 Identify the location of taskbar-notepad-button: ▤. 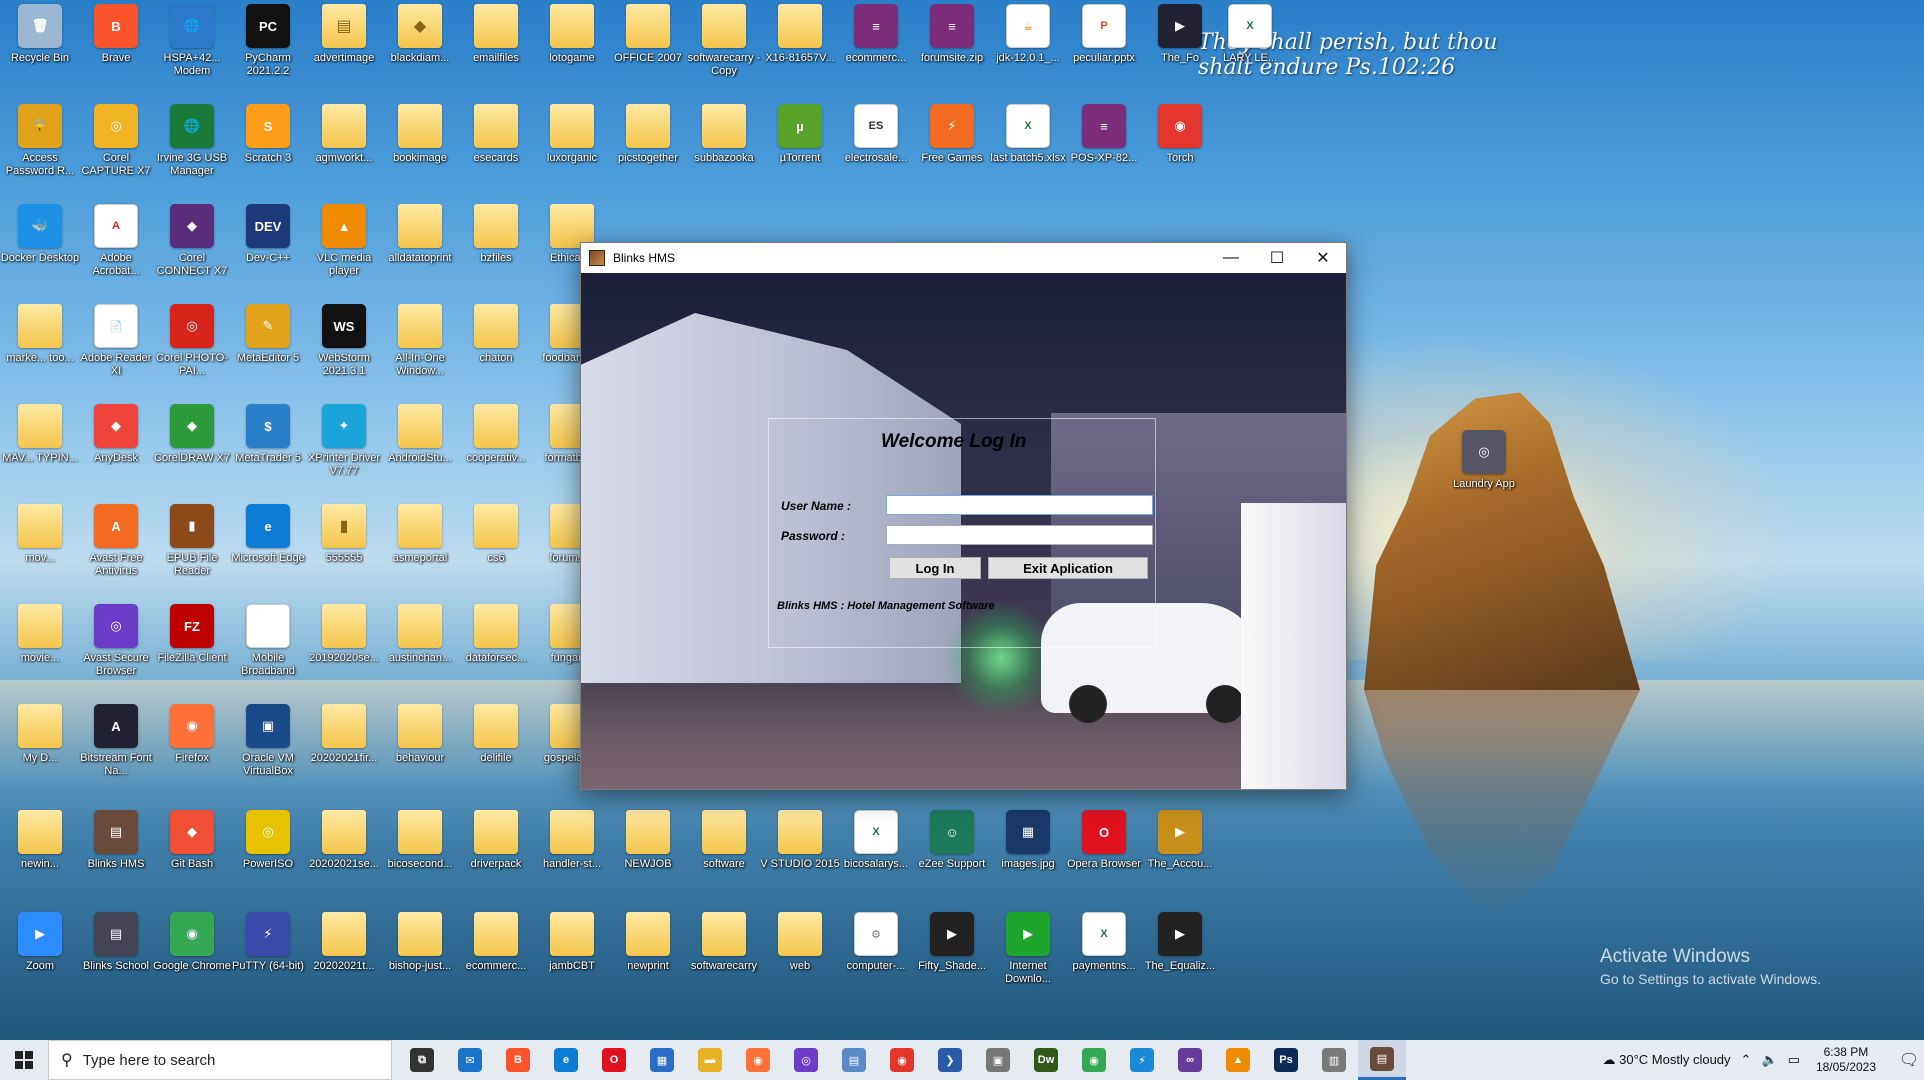
(854, 1060).